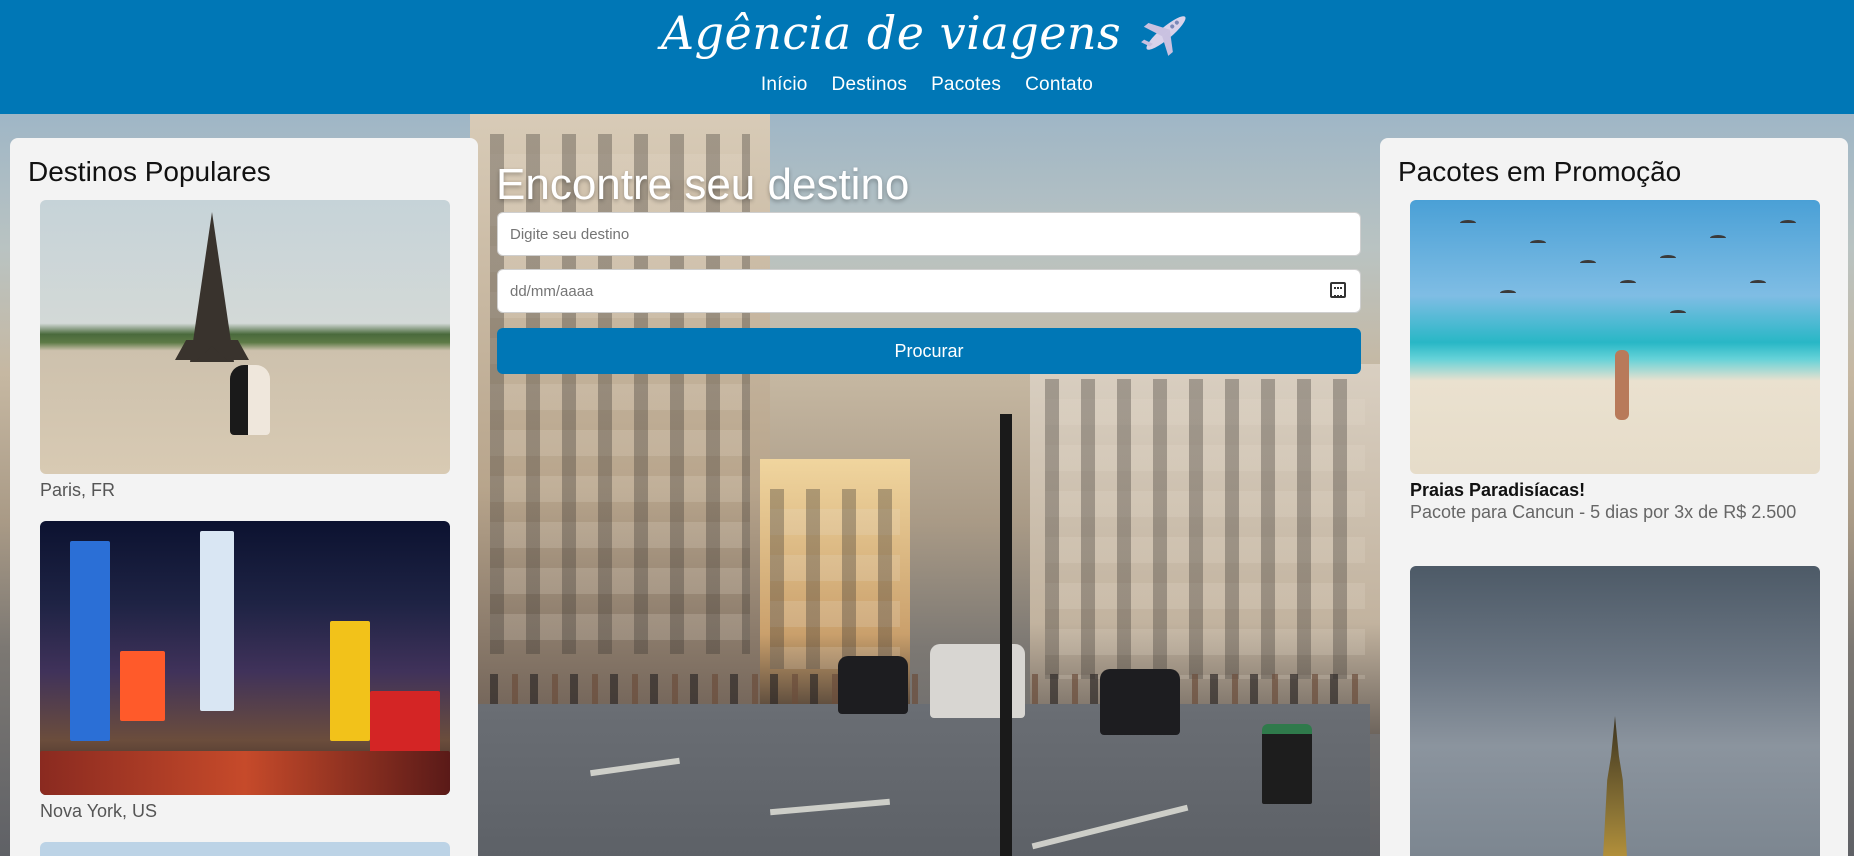  Describe the element at coordinates (929, 291) in the screenshot. I see `date-input` at that location.